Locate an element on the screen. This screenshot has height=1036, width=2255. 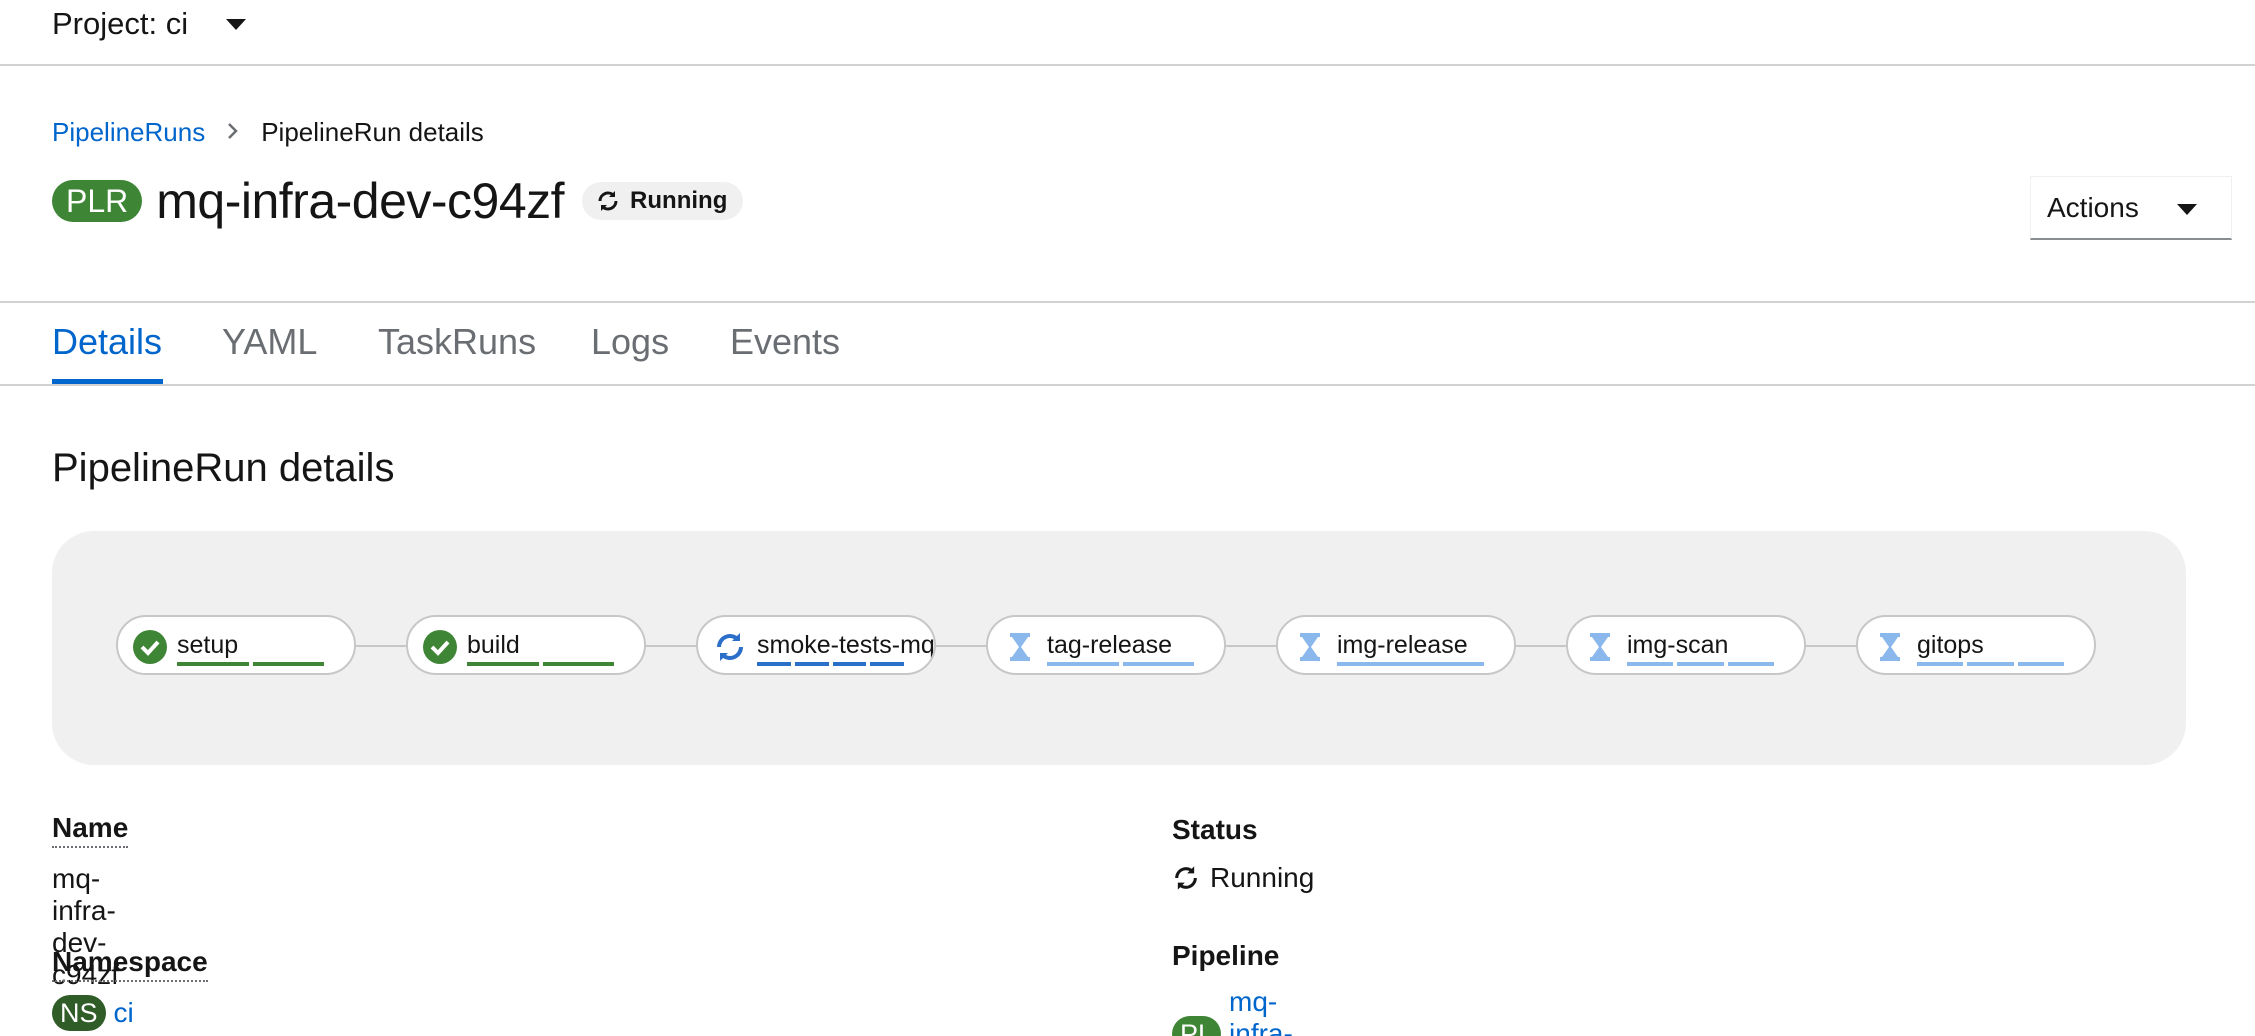
pipeline-task-tag-release: tag-release is located at coordinates (1106, 645).